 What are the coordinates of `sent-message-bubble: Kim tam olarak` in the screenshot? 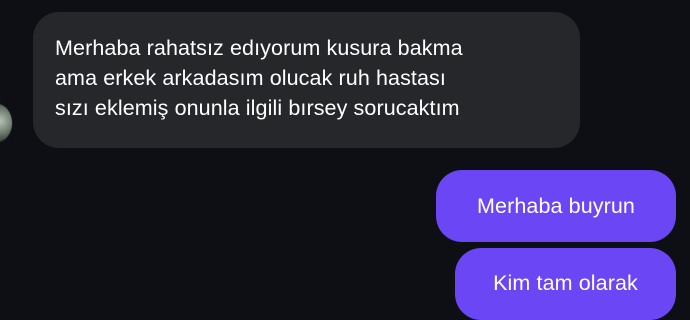 It's located at (565, 284).